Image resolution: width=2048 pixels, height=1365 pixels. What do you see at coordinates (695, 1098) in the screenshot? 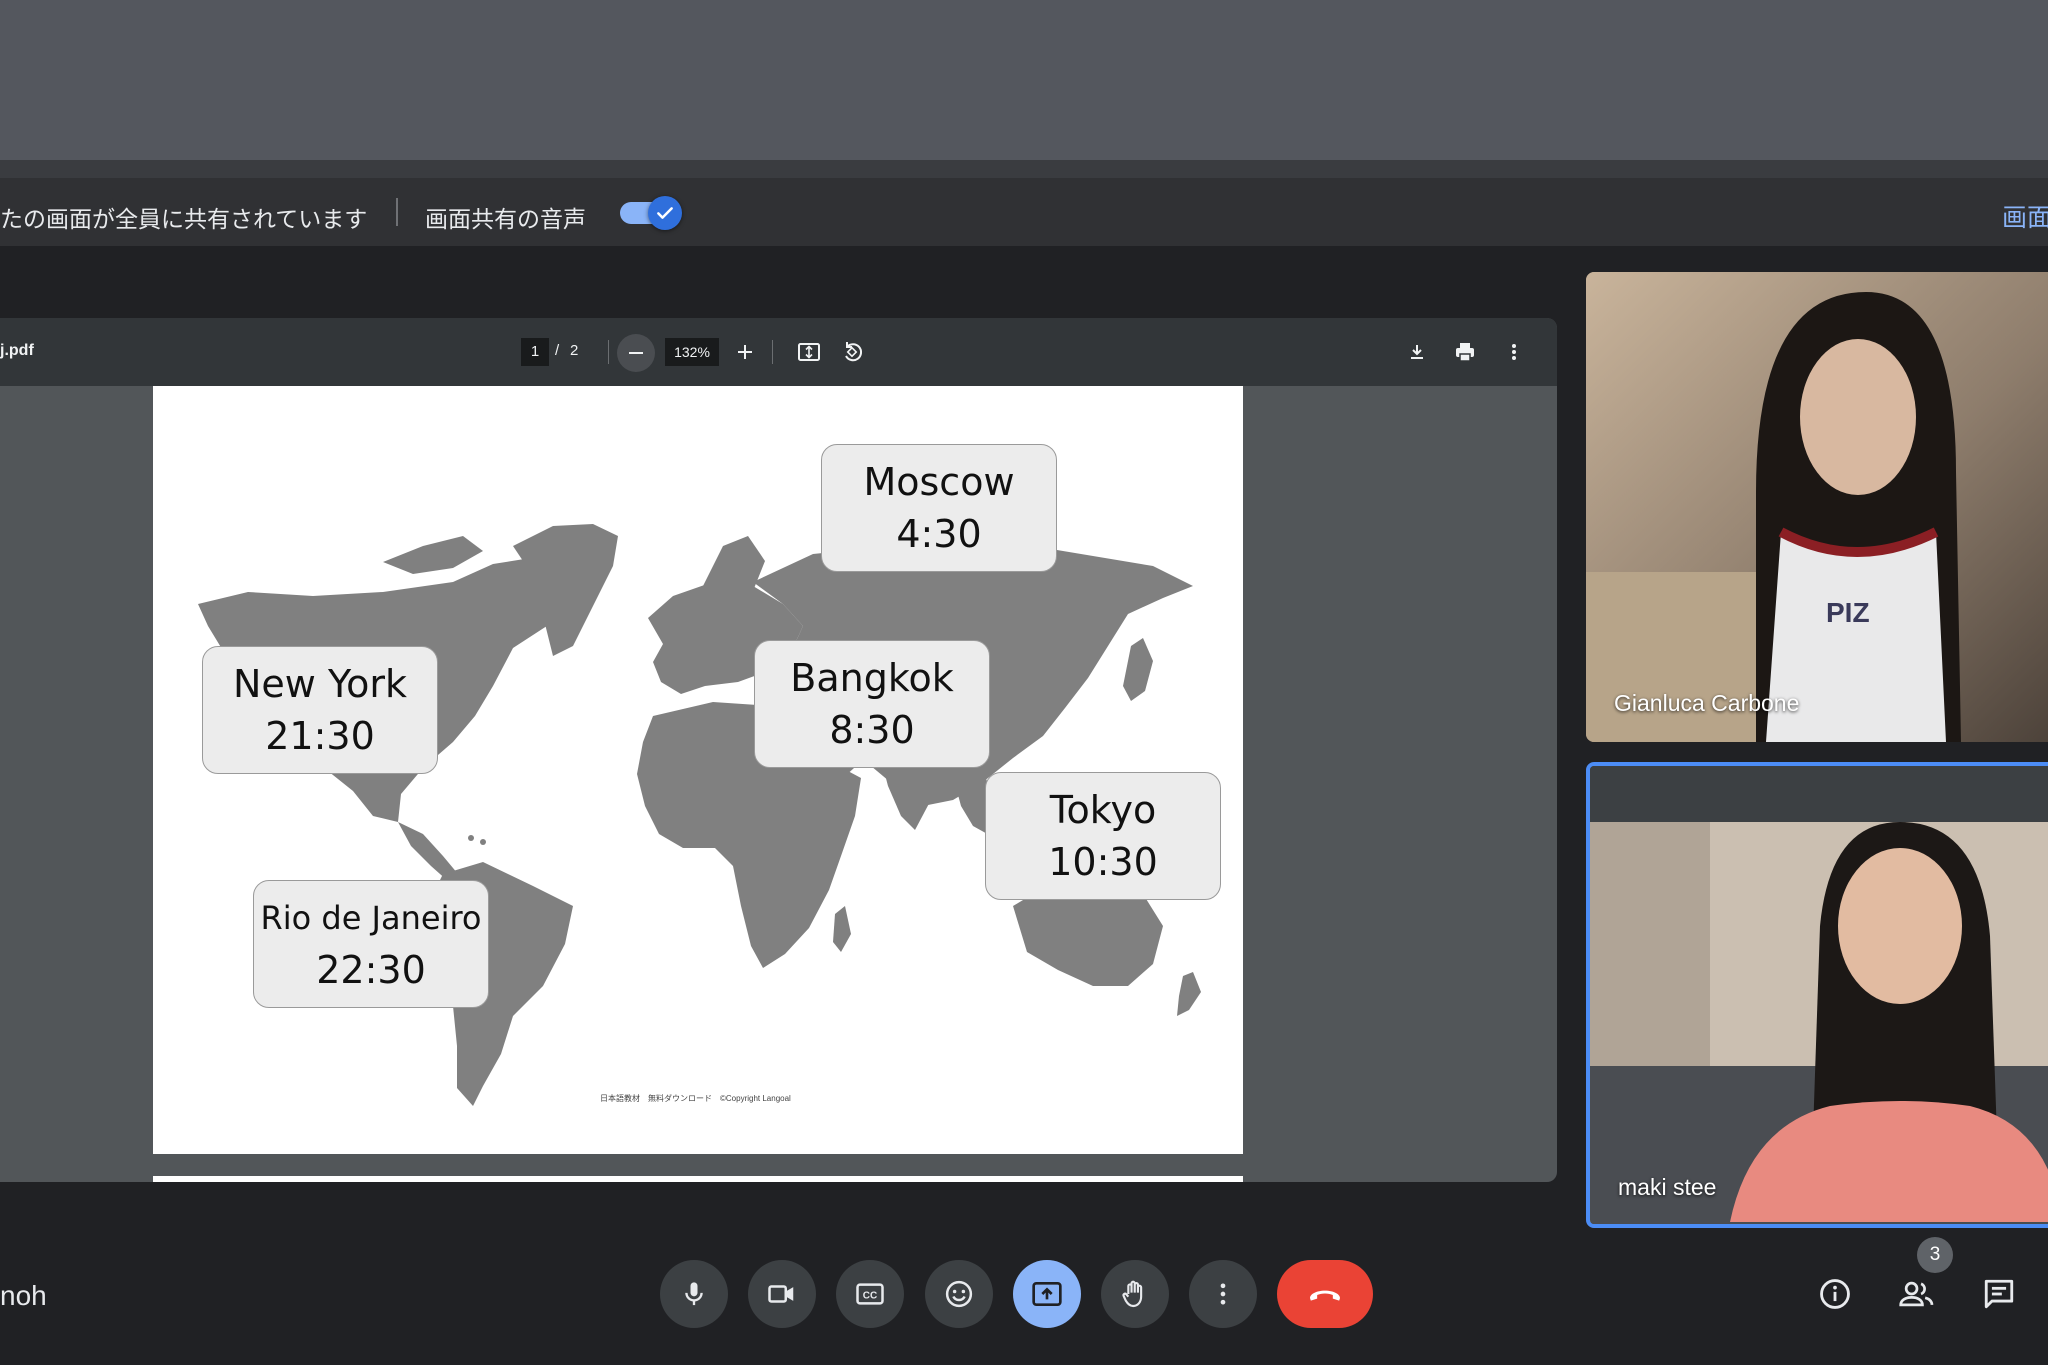
I see `copyright-text: 日本語教材 無料ダウンロード ©Copyright Langoal` at bounding box center [695, 1098].